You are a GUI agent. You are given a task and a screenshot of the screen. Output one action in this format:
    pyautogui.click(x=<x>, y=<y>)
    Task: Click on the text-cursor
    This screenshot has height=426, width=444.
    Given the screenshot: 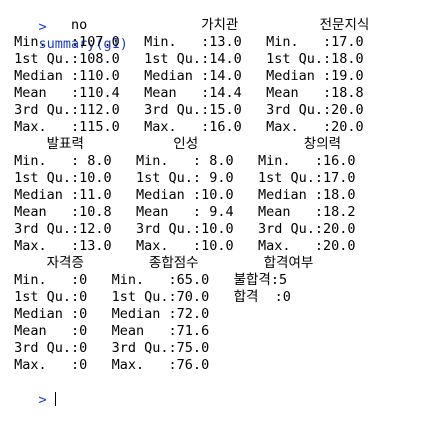 What is the action you would take?
    pyautogui.click(x=55, y=399)
    